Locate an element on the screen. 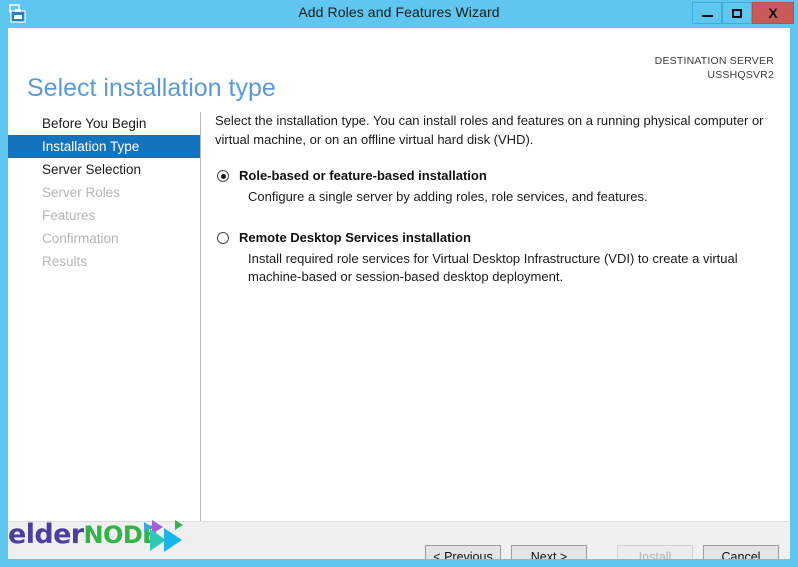 This screenshot has height=567, width=798. maximize-icon is located at coordinates (737, 13).